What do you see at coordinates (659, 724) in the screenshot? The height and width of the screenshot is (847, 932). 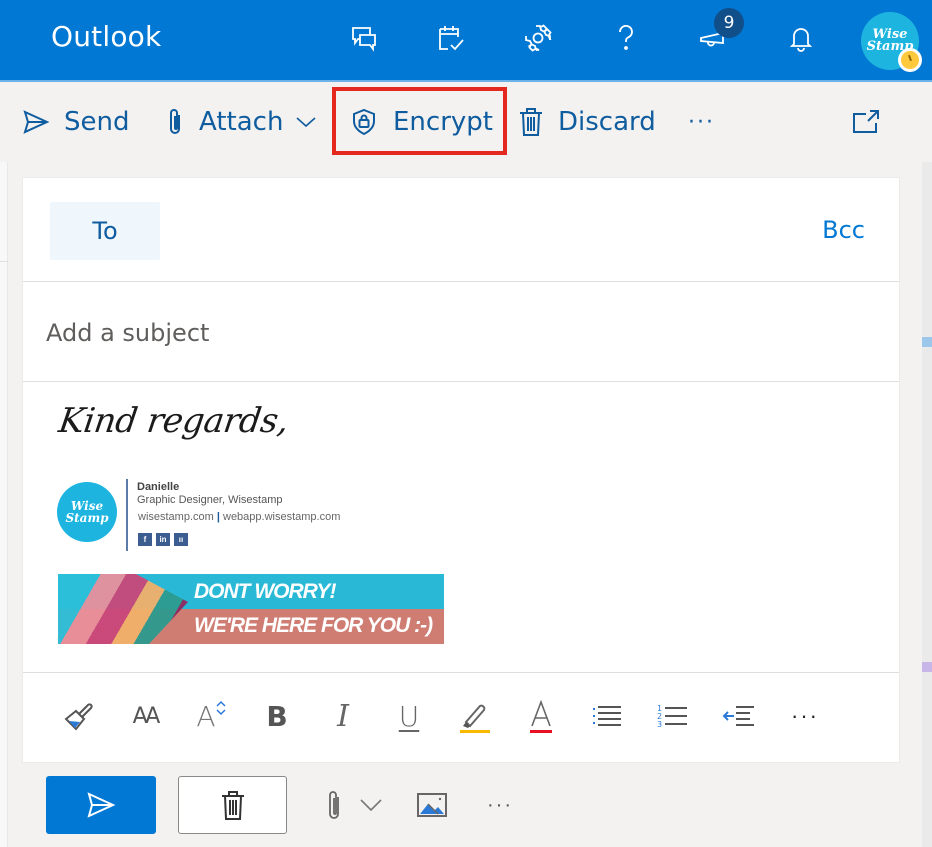 I see `svg-text: 3` at bounding box center [659, 724].